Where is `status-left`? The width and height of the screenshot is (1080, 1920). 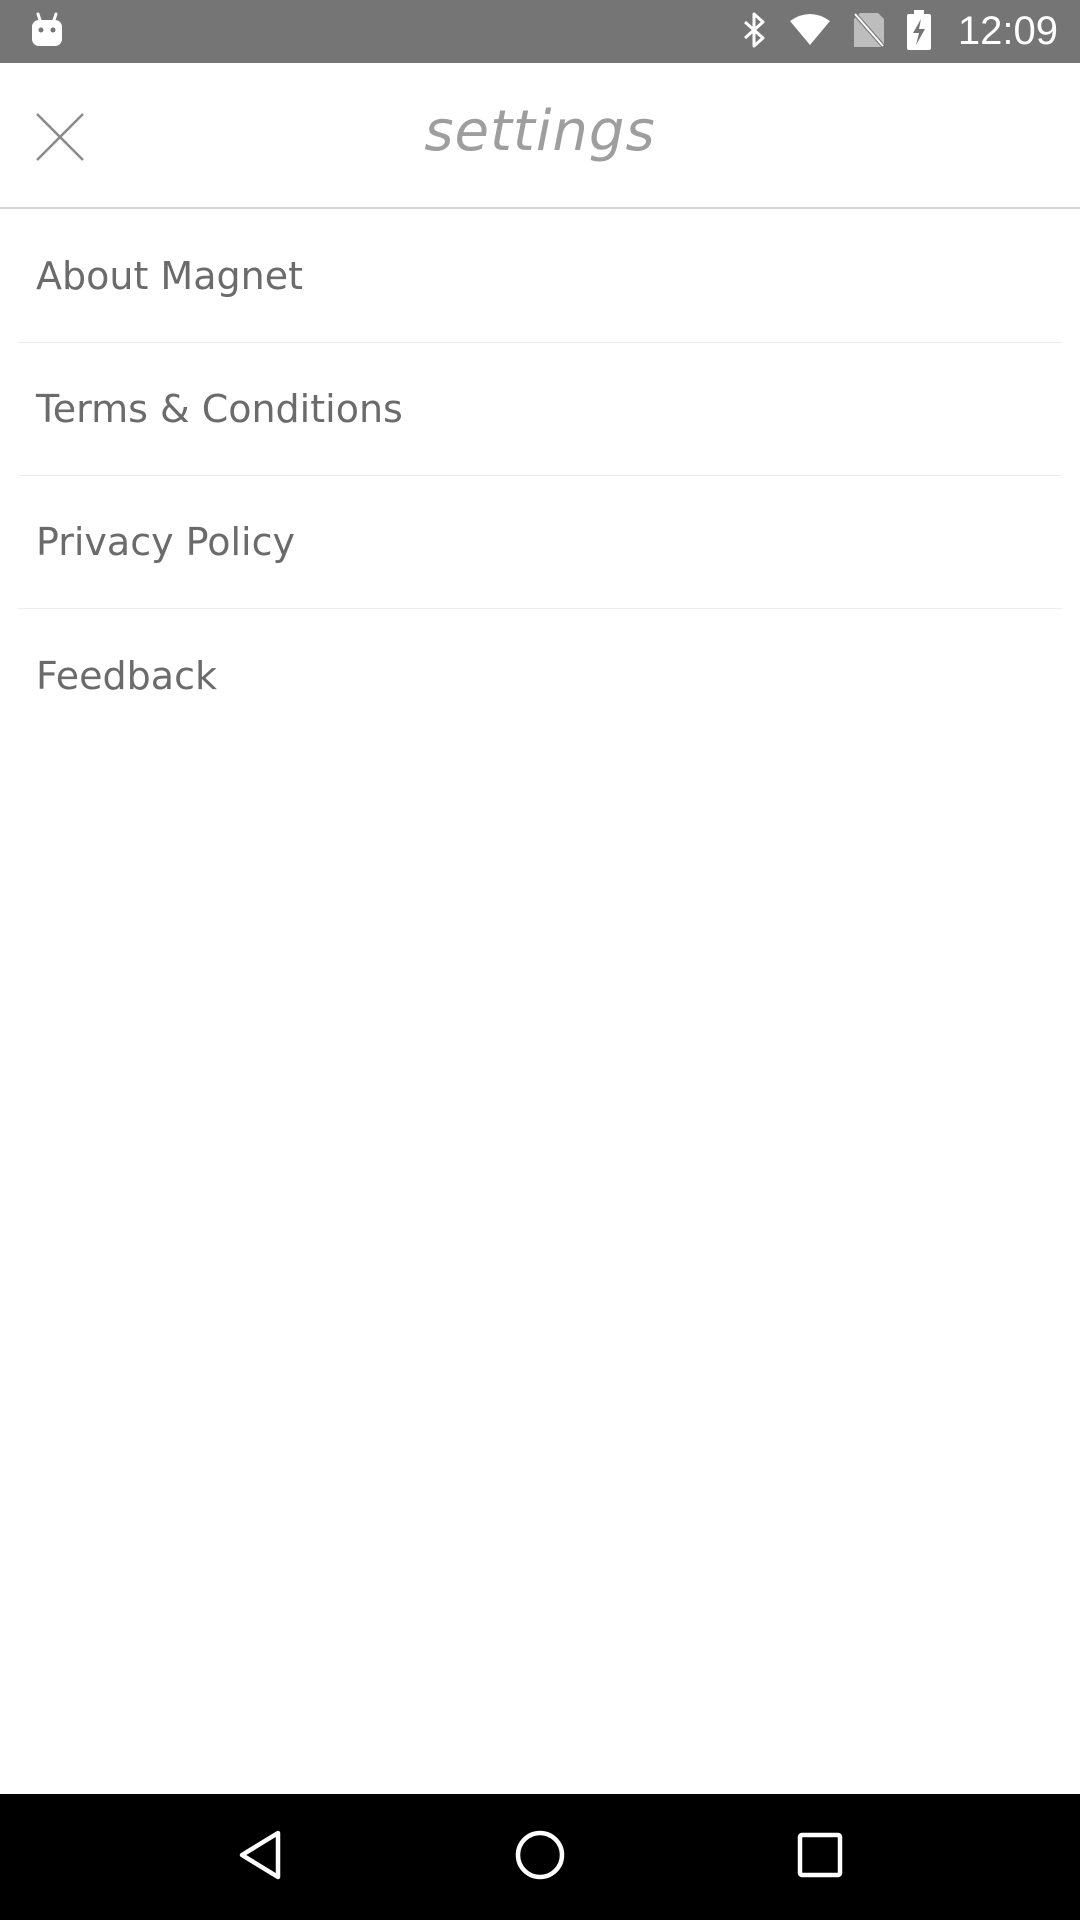 status-left is located at coordinates (47, 32).